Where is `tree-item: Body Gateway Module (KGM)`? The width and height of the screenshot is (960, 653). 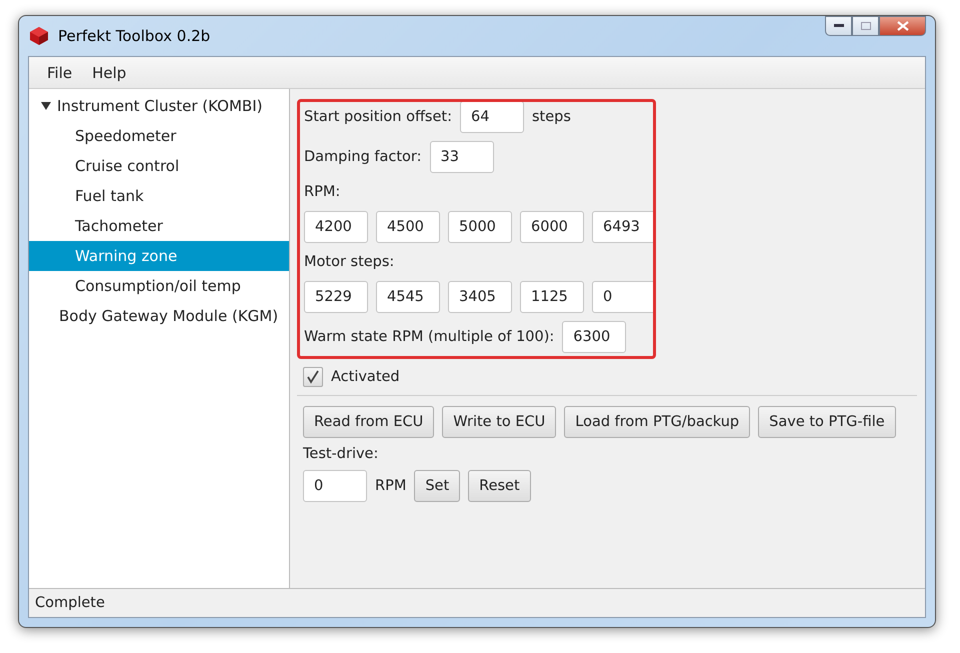
tree-item: Body Gateway Module (KGM) is located at coordinates (159, 316).